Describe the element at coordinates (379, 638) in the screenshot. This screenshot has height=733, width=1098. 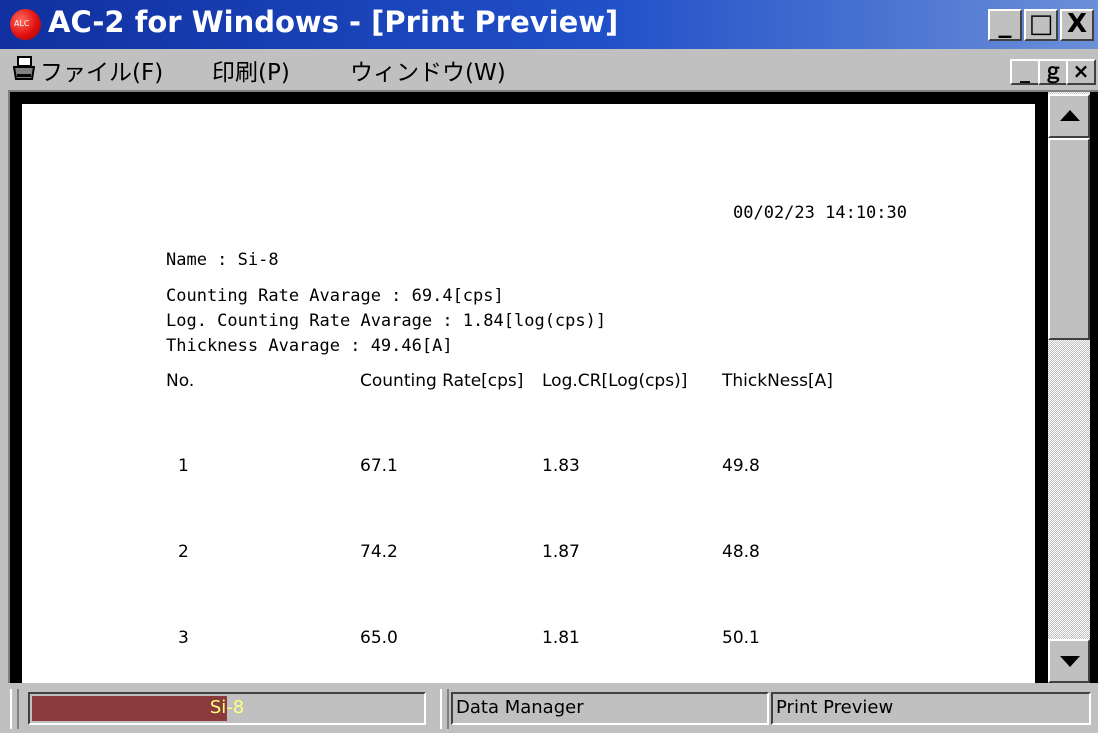
I see `table-cell-counting-rate: 65.0` at that location.